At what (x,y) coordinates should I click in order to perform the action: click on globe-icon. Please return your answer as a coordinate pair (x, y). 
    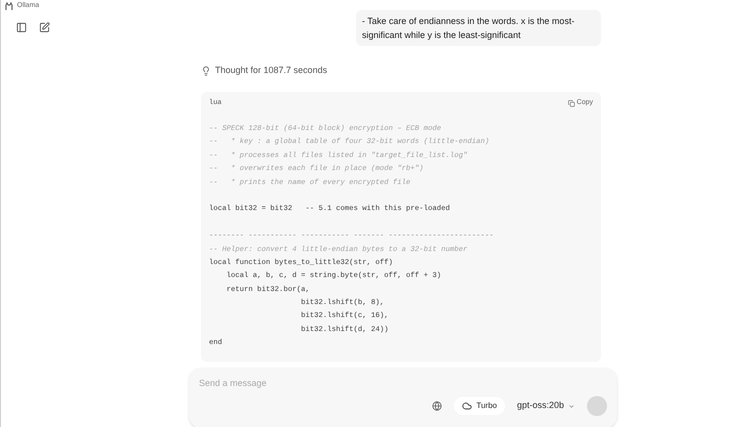
    Looking at the image, I should click on (437, 406).